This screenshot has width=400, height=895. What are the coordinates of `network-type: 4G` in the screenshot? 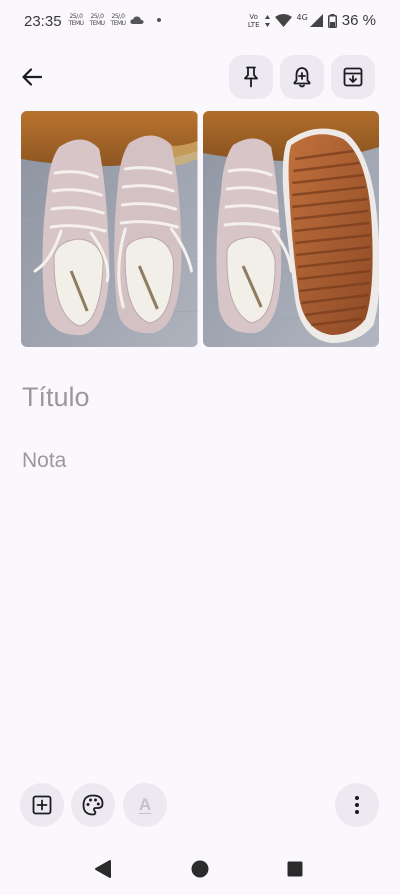 It's located at (302, 17).